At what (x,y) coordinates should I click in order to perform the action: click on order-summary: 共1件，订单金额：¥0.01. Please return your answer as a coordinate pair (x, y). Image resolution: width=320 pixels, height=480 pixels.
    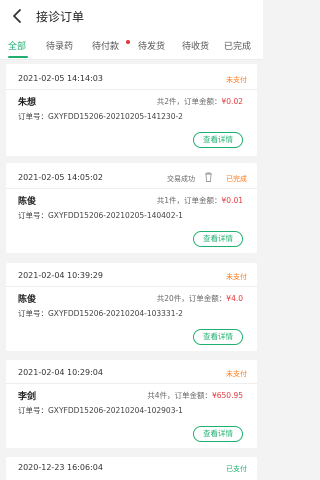
    Looking at the image, I should click on (200, 200).